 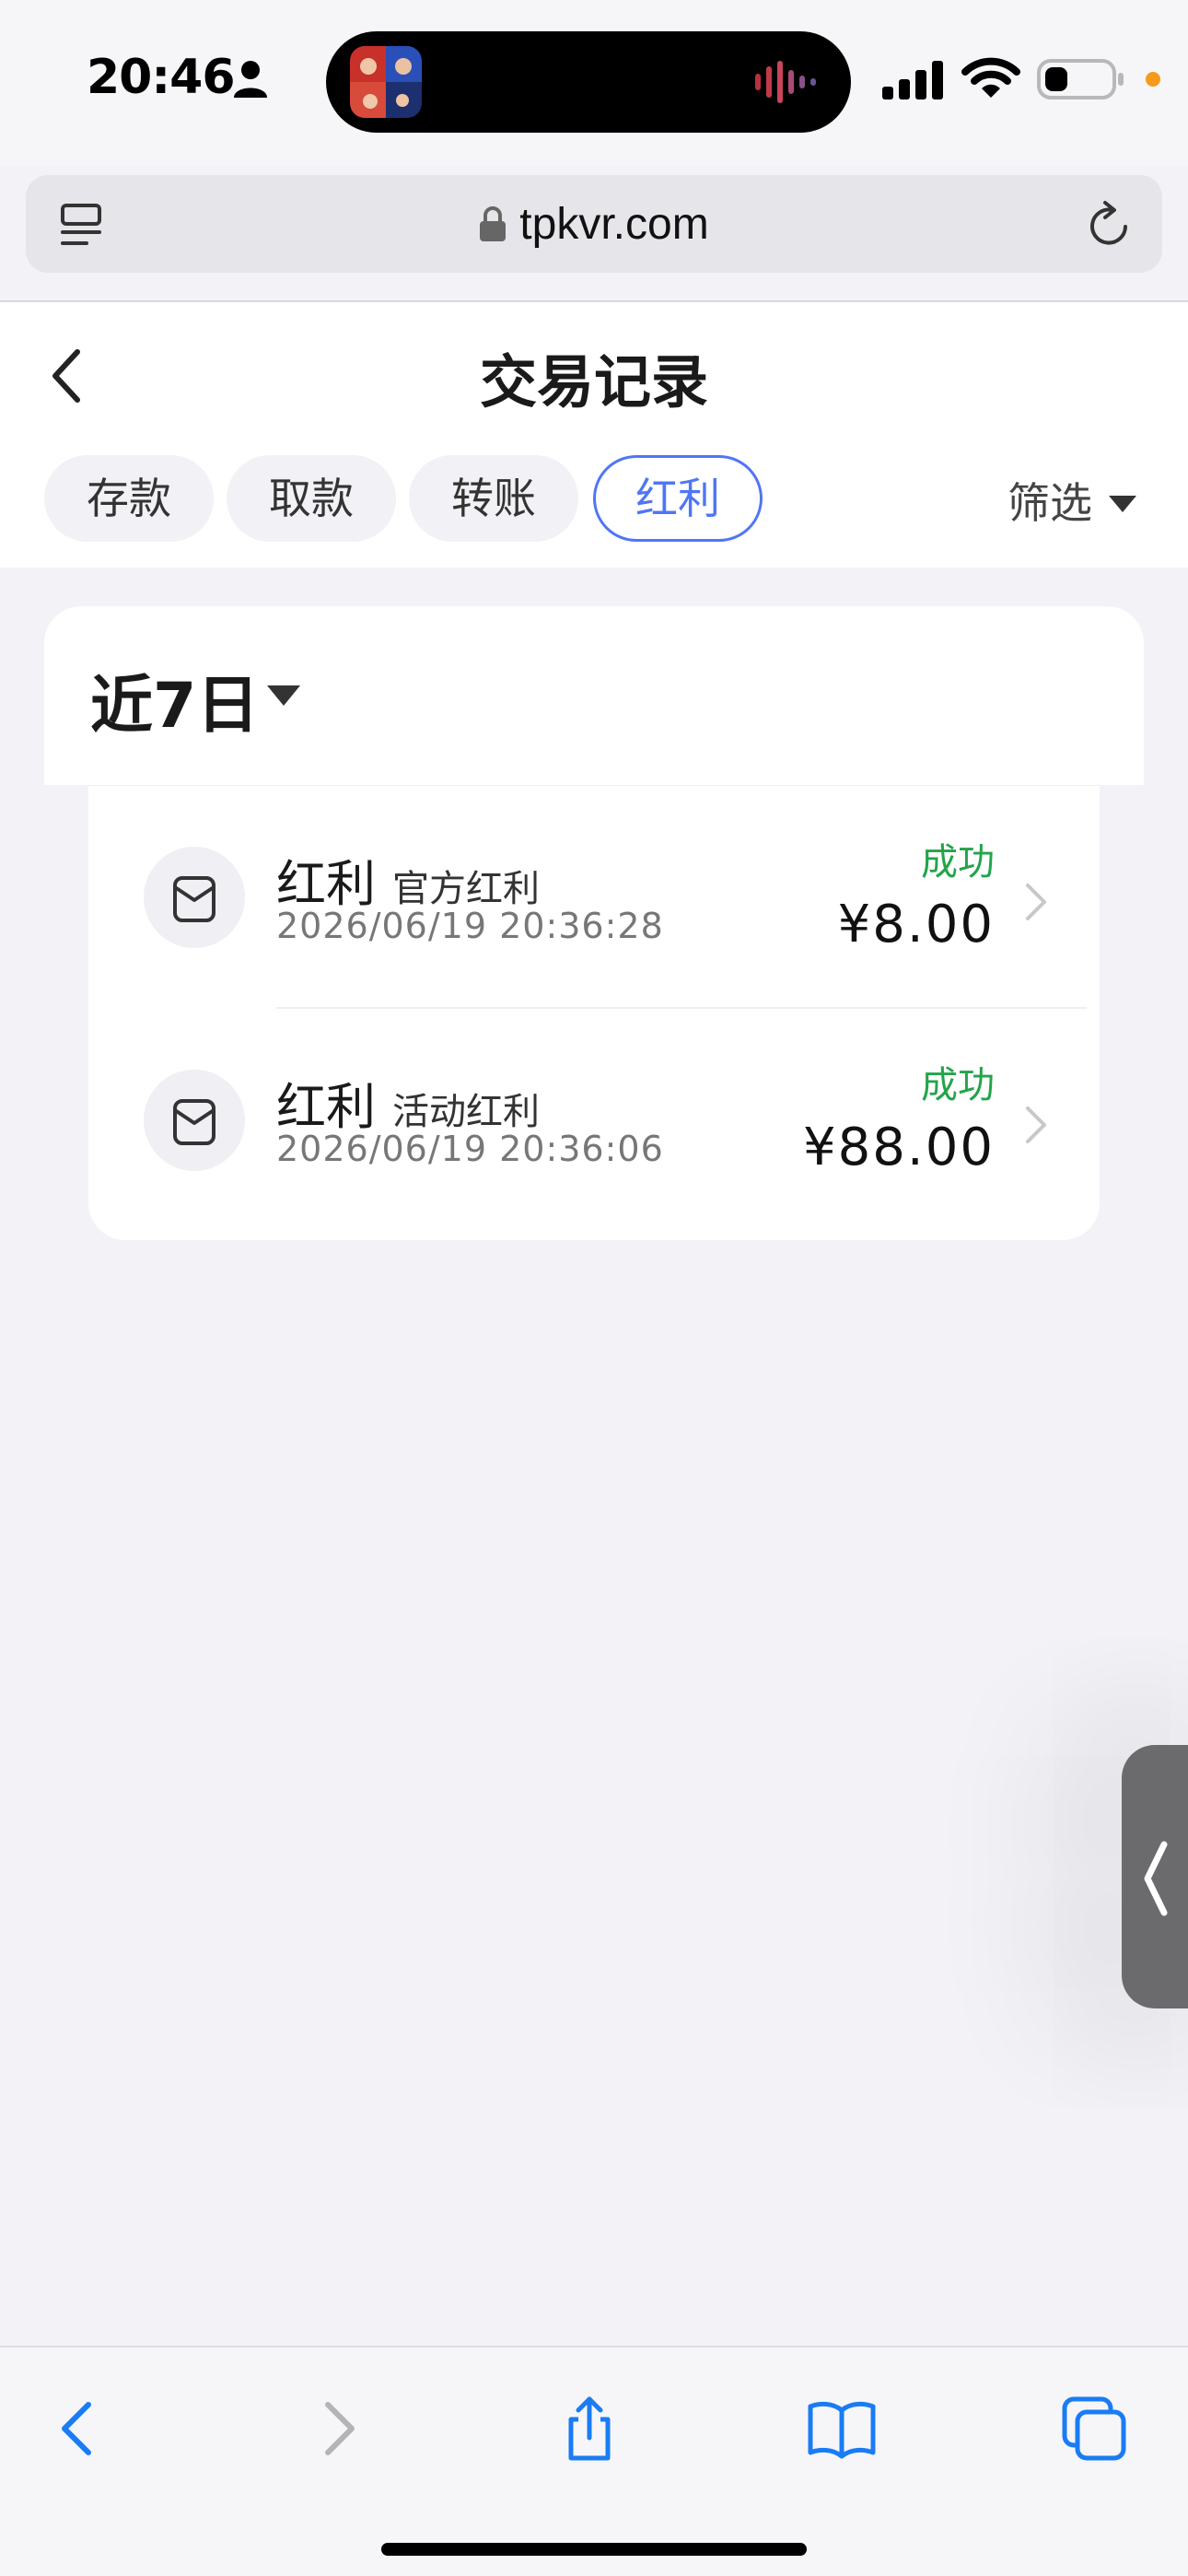 What do you see at coordinates (594, 2549) in the screenshot?
I see `home-indicator` at bounding box center [594, 2549].